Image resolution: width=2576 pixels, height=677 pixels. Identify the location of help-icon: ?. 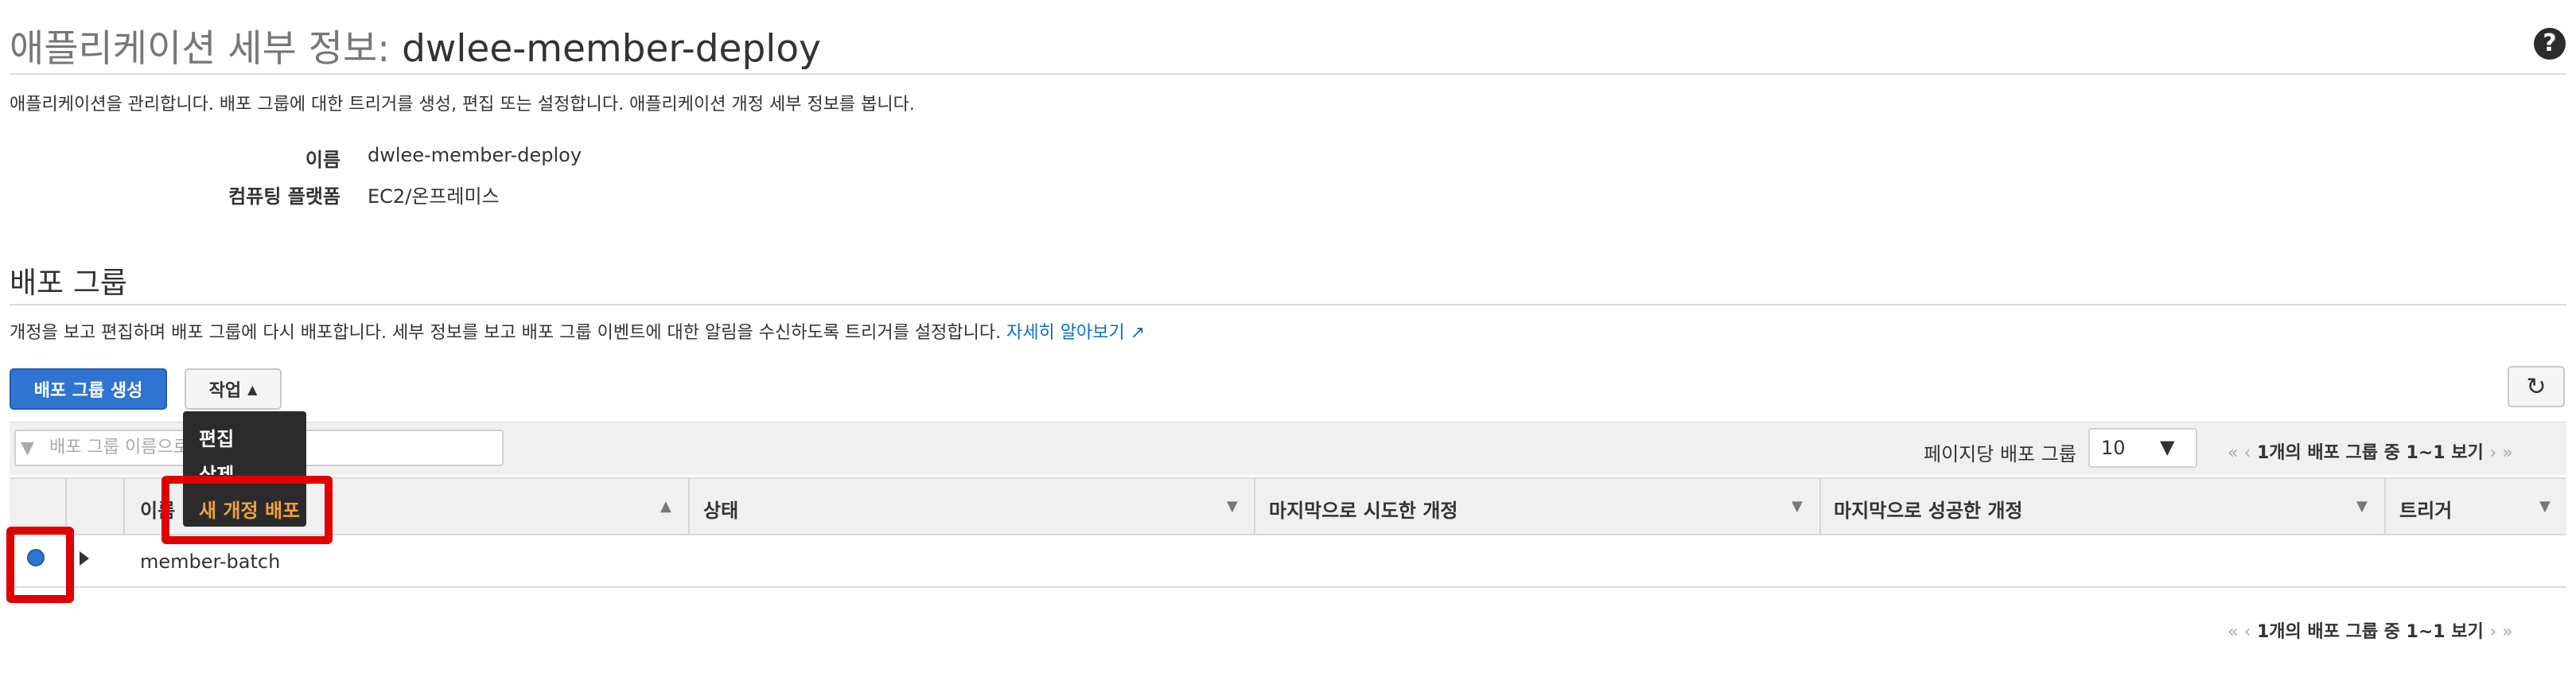
(2550, 44).